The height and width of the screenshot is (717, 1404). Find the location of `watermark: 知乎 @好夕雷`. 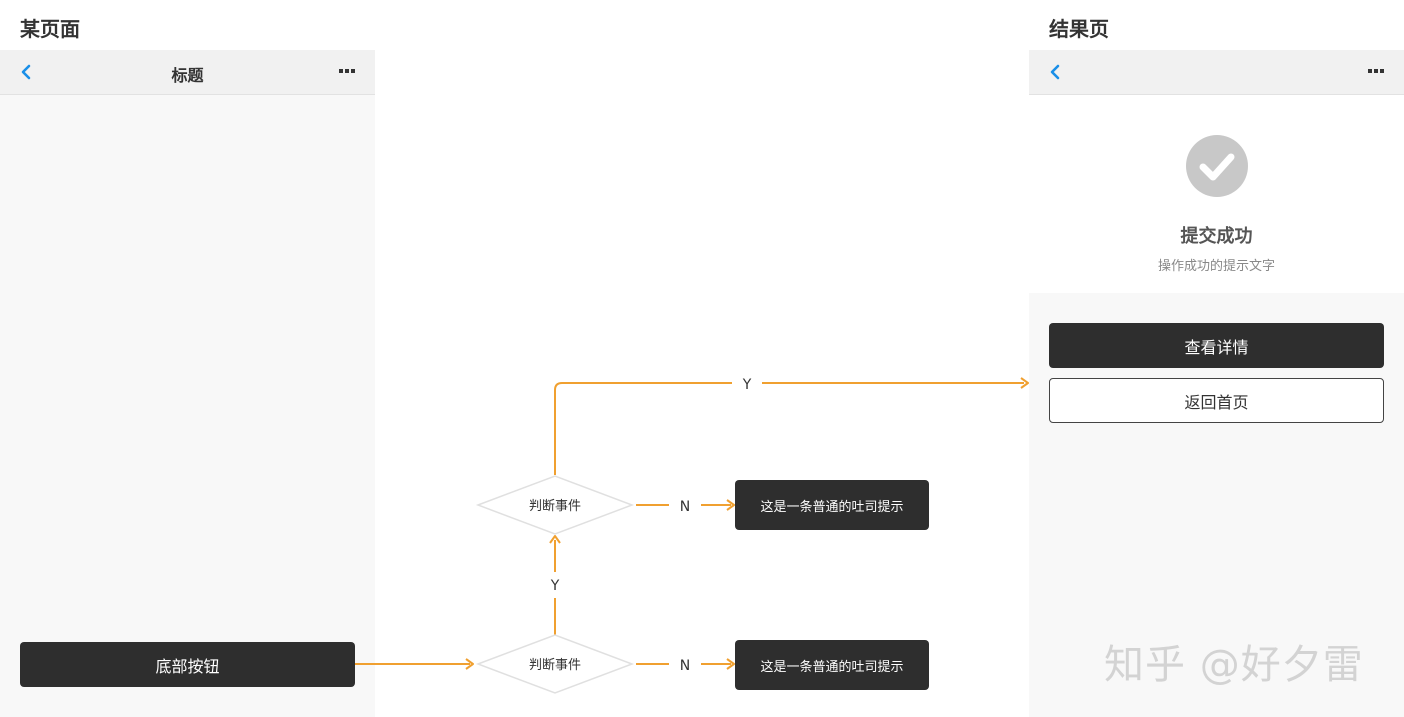

watermark: 知乎 @好夕雷 is located at coordinates (1234, 665).